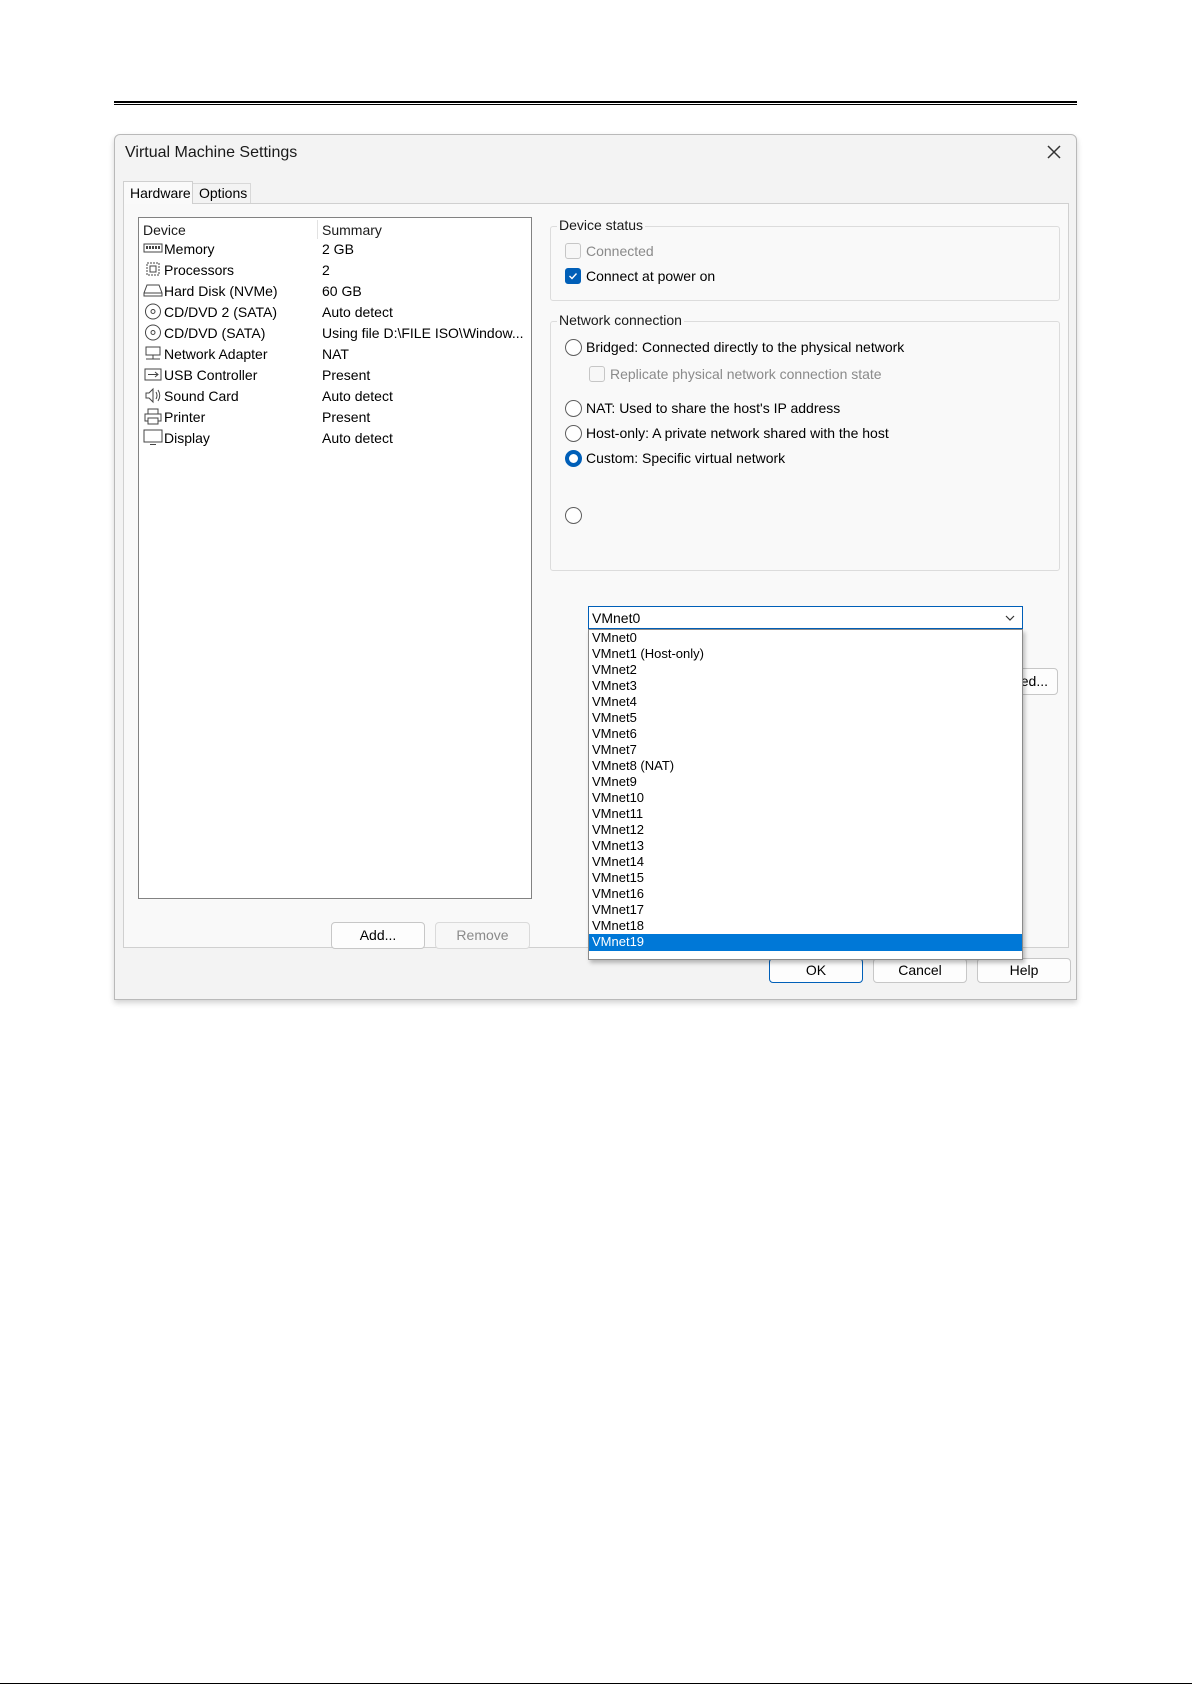 This screenshot has height=1685, width=1192. What do you see at coordinates (199, 270) in the screenshot?
I see `device-name: Processors` at bounding box center [199, 270].